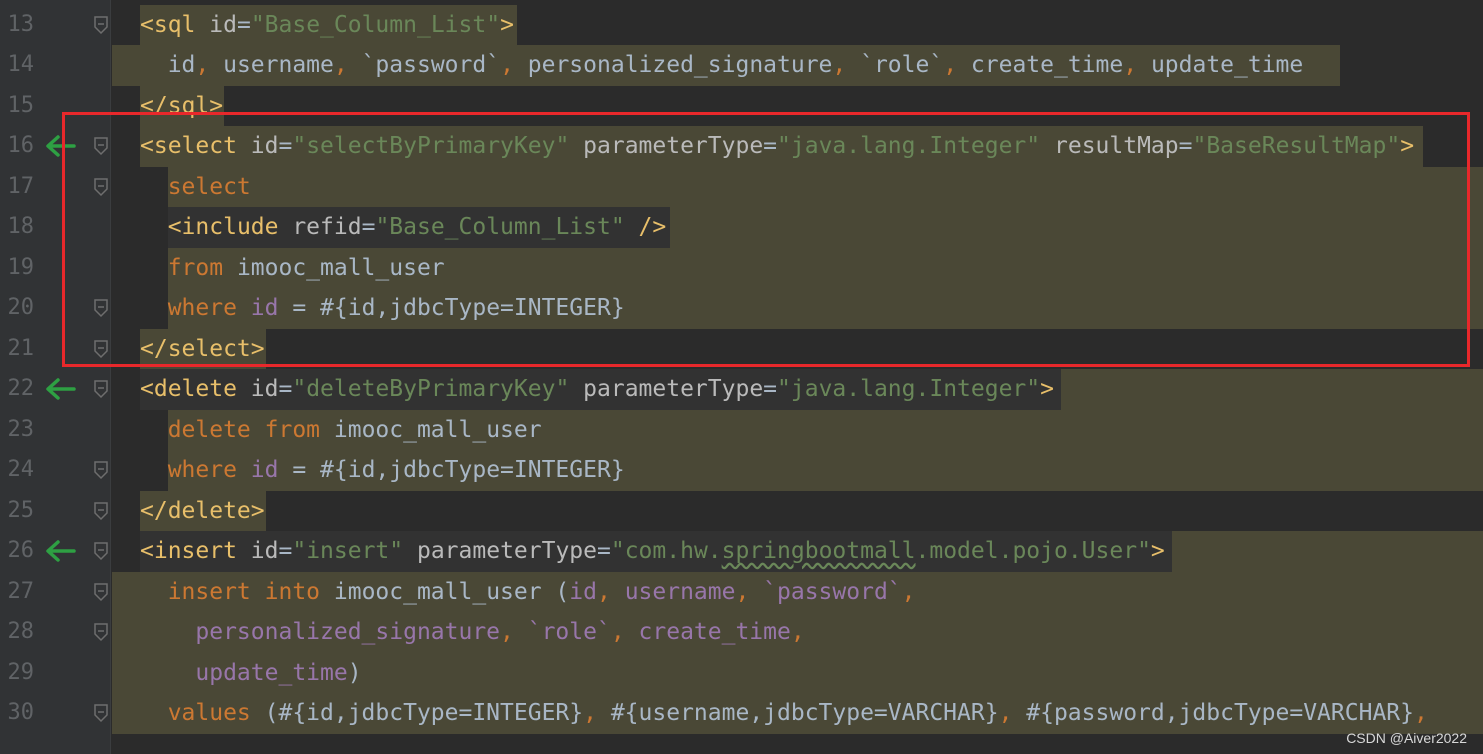 The image size is (1483, 754). Describe the element at coordinates (909, 389) in the screenshot. I see `code-token: "java.lang.Integer"` at that location.